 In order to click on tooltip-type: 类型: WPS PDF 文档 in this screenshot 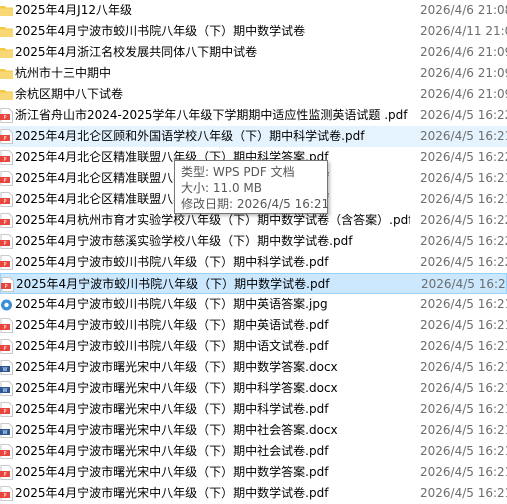, I will do `click(238, 172)`.